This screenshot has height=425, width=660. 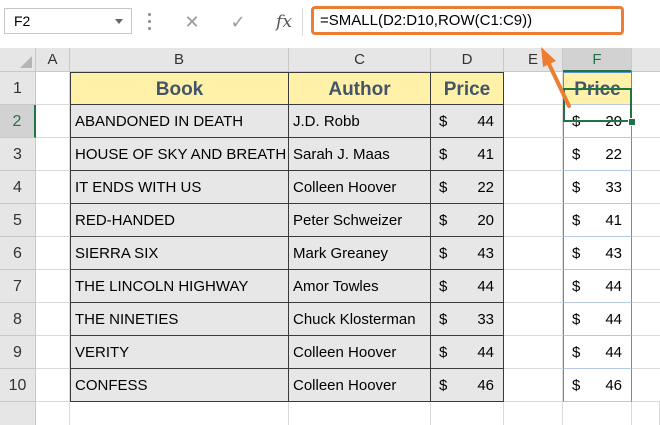 What do you see at coordinates (284, 22) in the screenshot?
I see `insert-function-icon: fx` at bounding box center [284, 22].